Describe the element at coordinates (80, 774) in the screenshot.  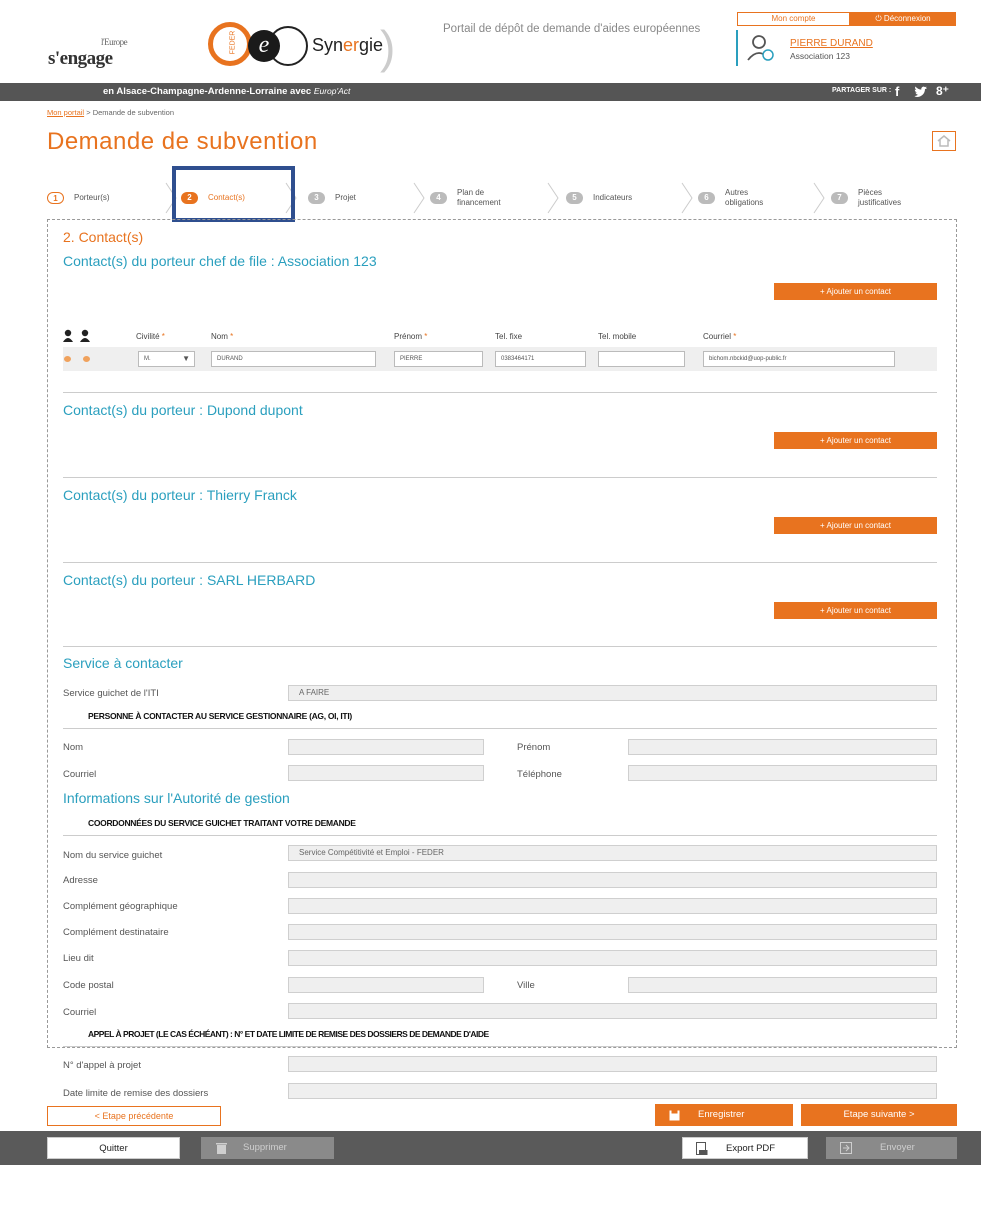
I see `courriel-label: Courriel` at that location.